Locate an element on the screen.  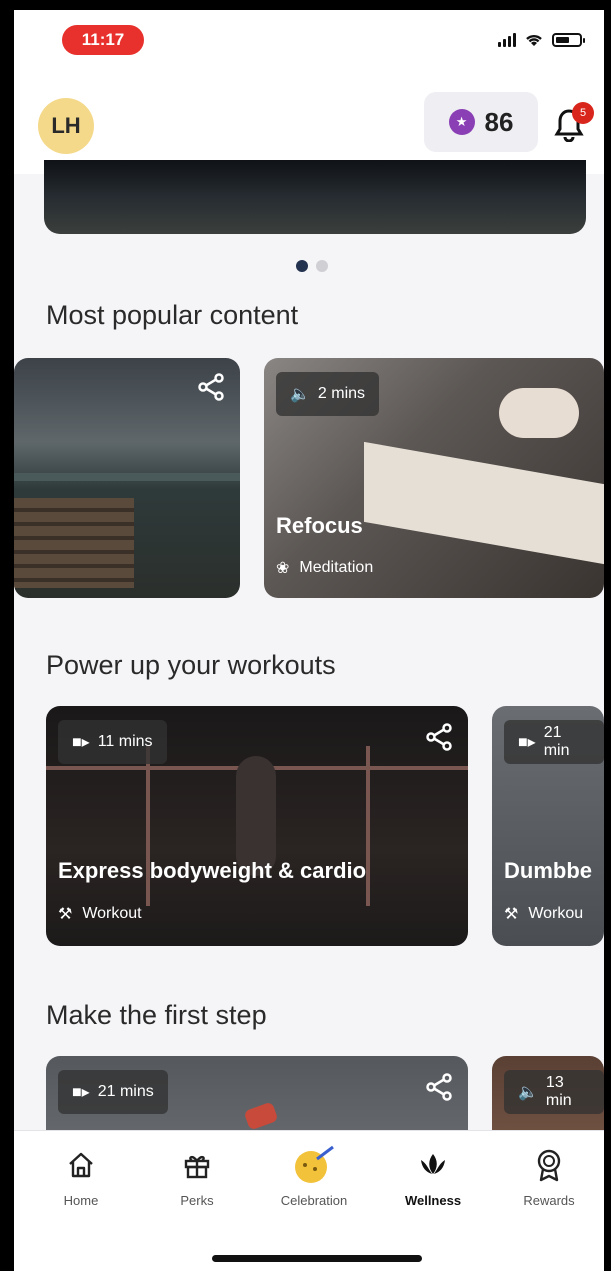
gym-rail is located at coordinates (368, 826).